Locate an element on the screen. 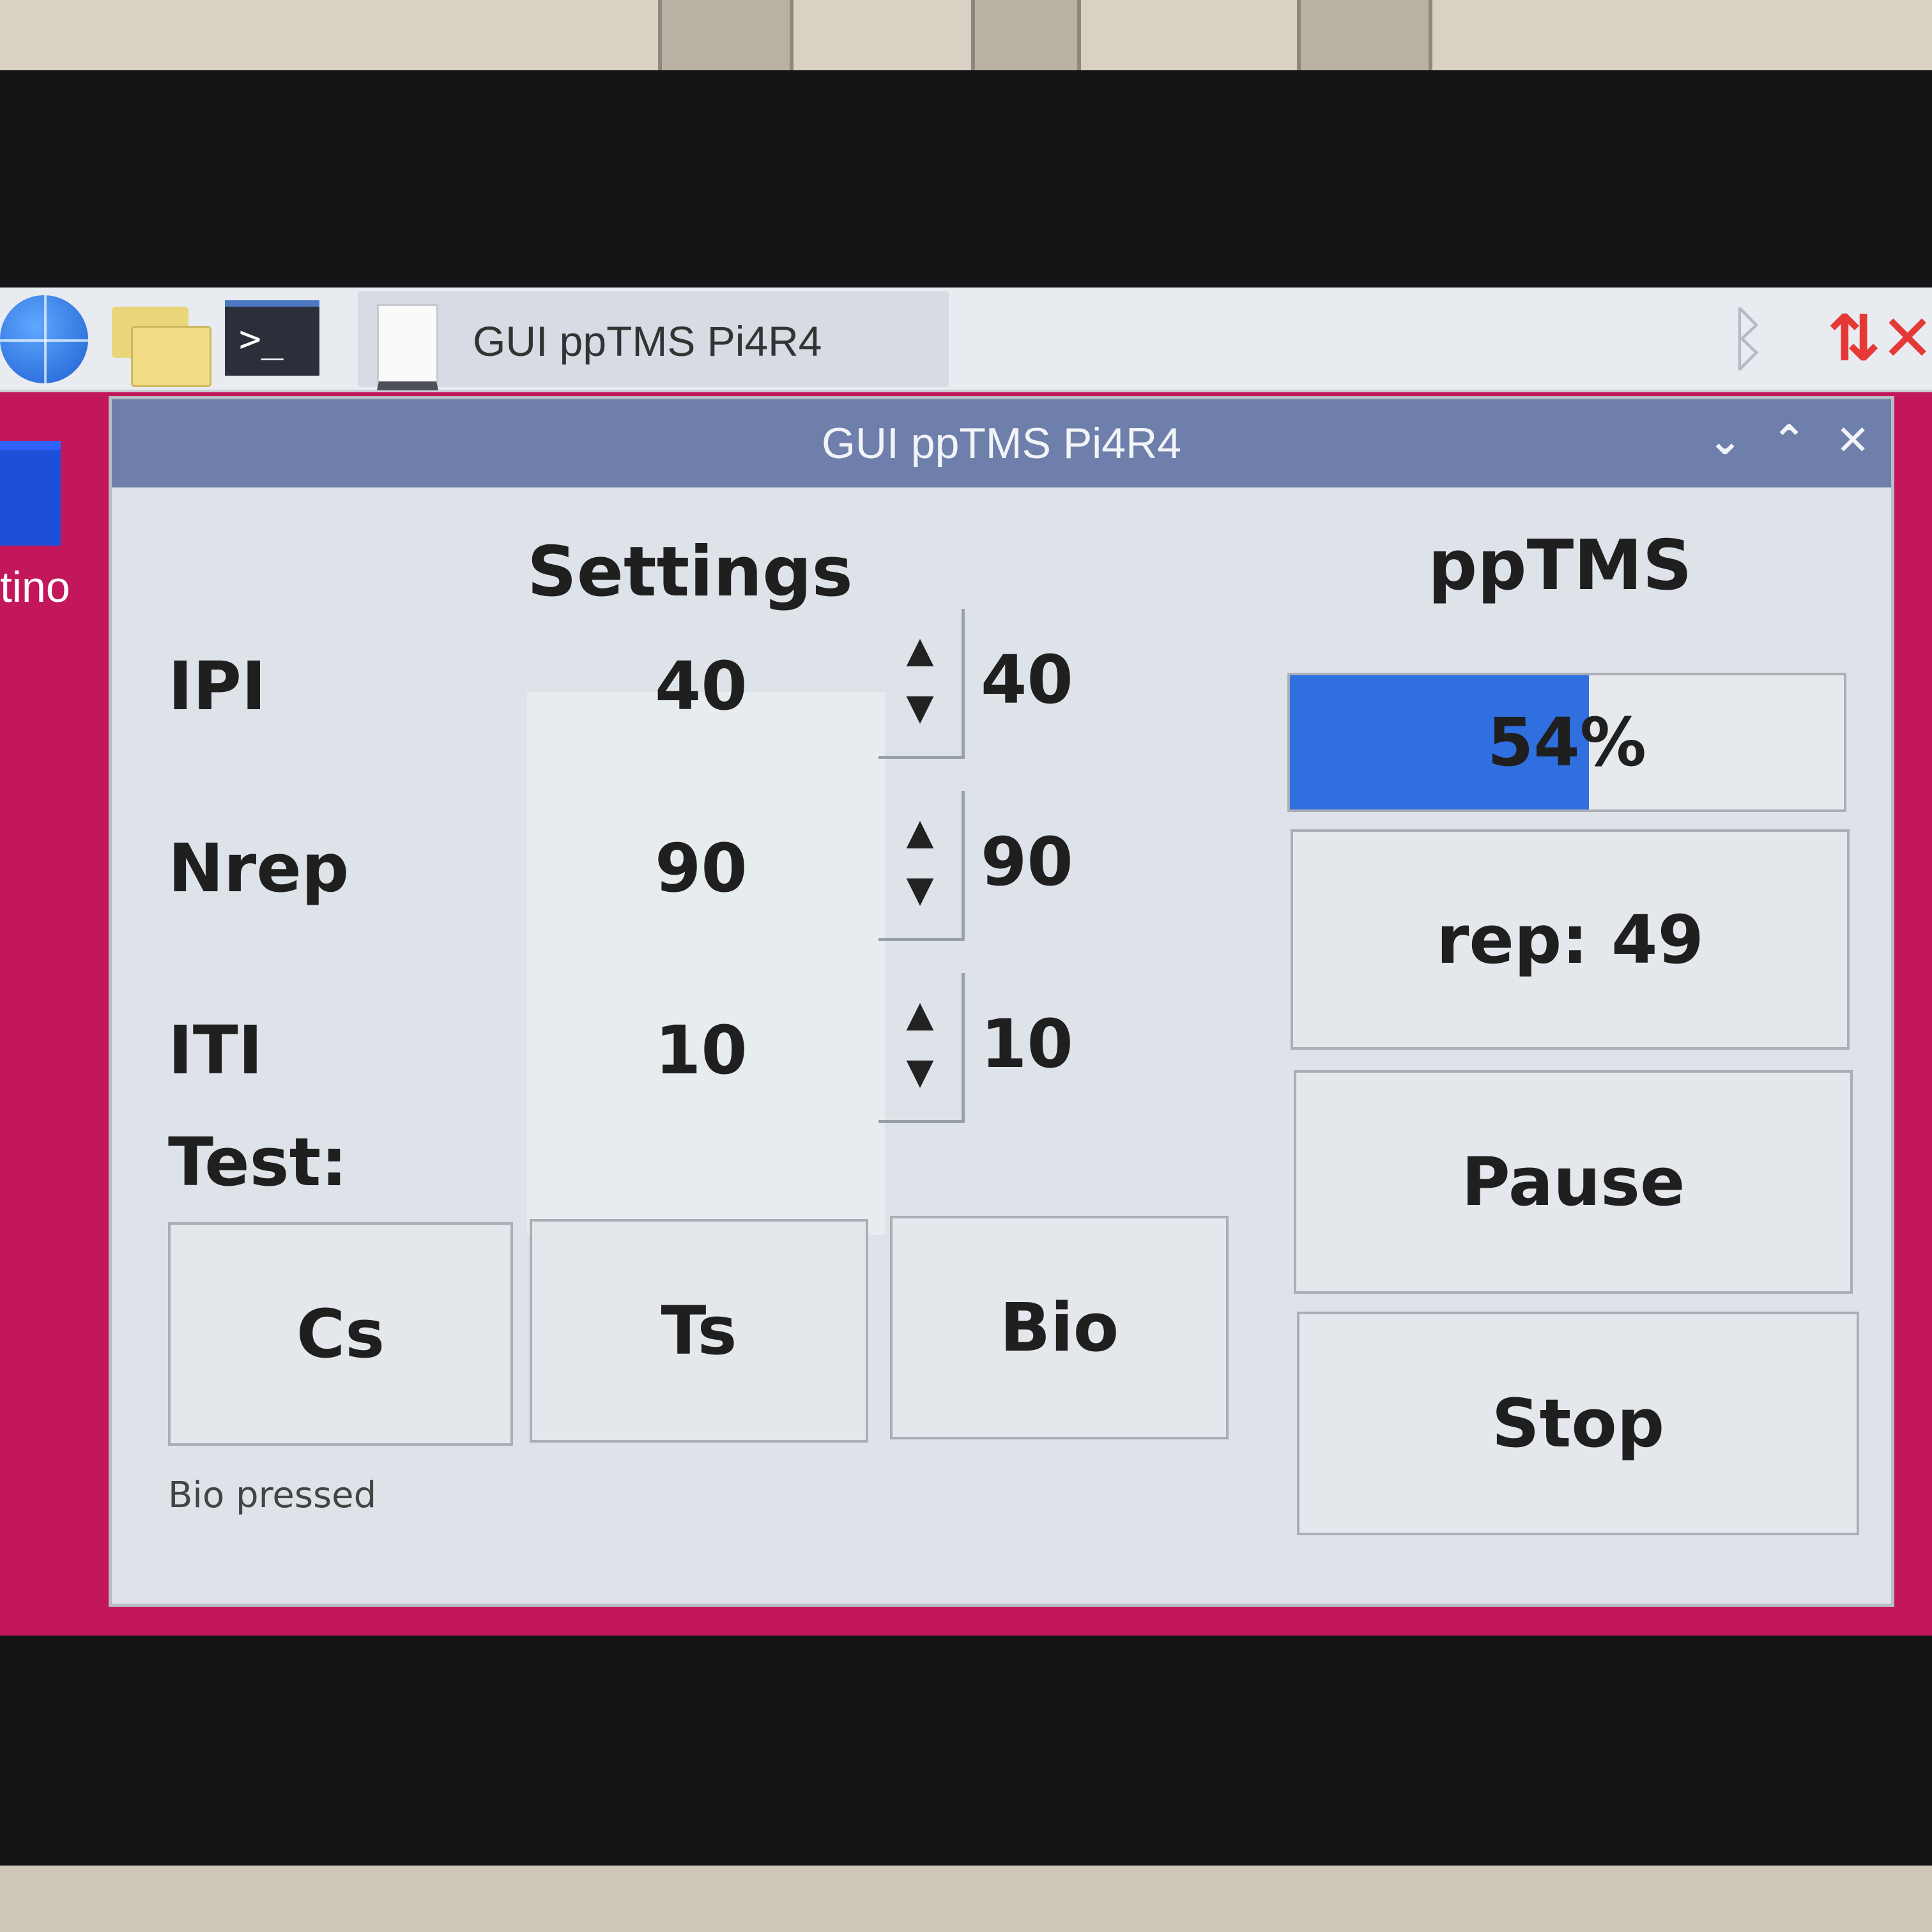 Image resolution: width=1932 pixels, height=1932 pixels. file-manager-icon is located at coordinates (161, 343).